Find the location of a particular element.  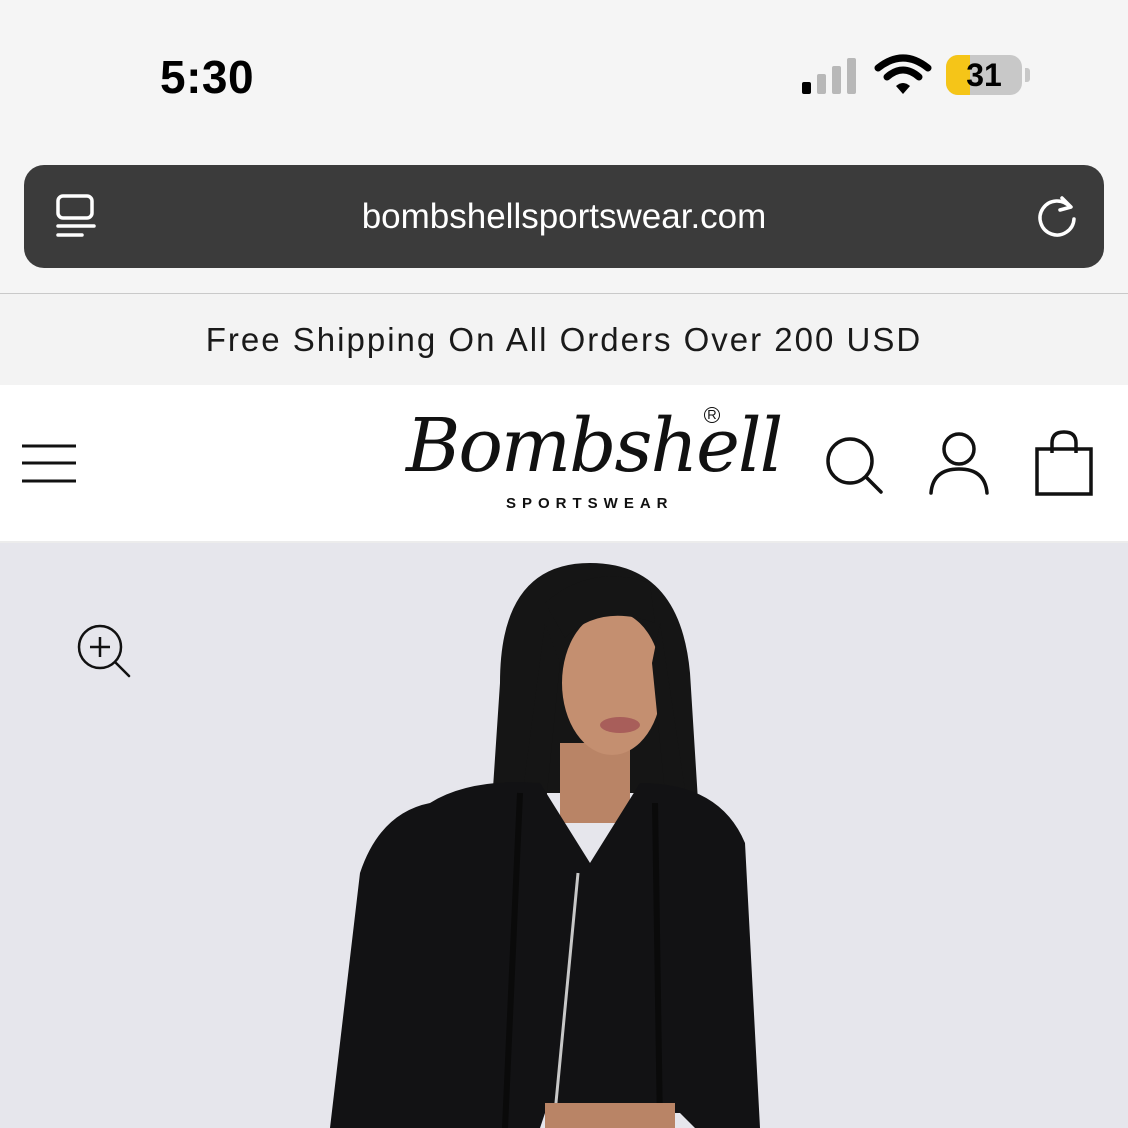

site-header: Bombshell R SPORTSWEAR is located at coordinates (564, 464).